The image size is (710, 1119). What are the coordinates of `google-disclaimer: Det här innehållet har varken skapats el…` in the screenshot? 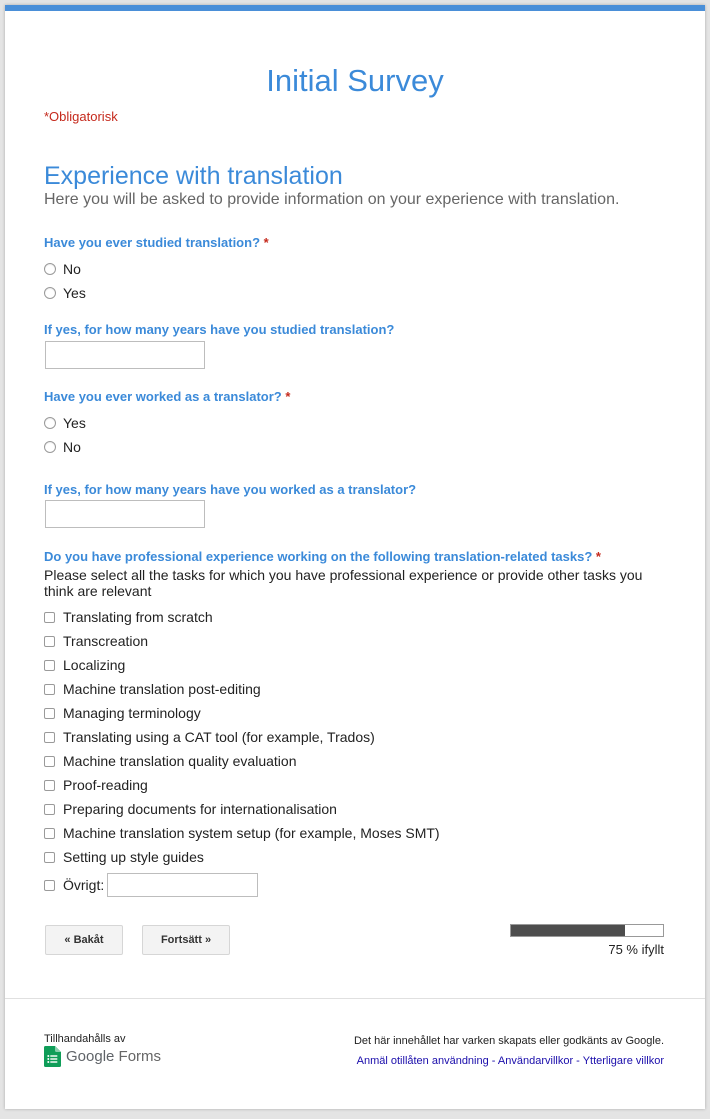 It's located at (508, 1041).